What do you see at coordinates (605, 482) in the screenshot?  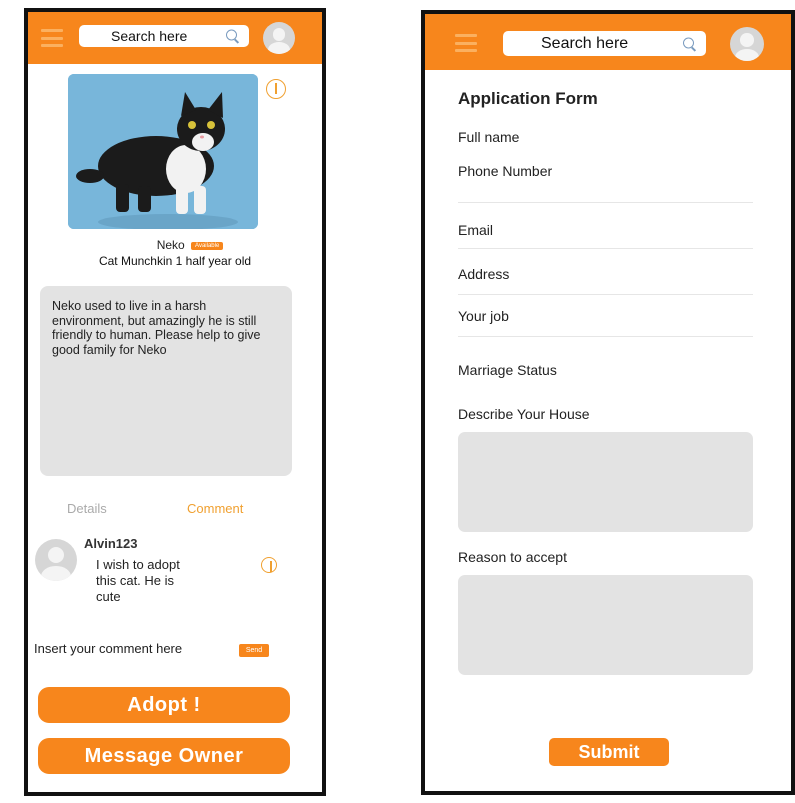 I see `house-textarea` at bounding box center [605, 482].